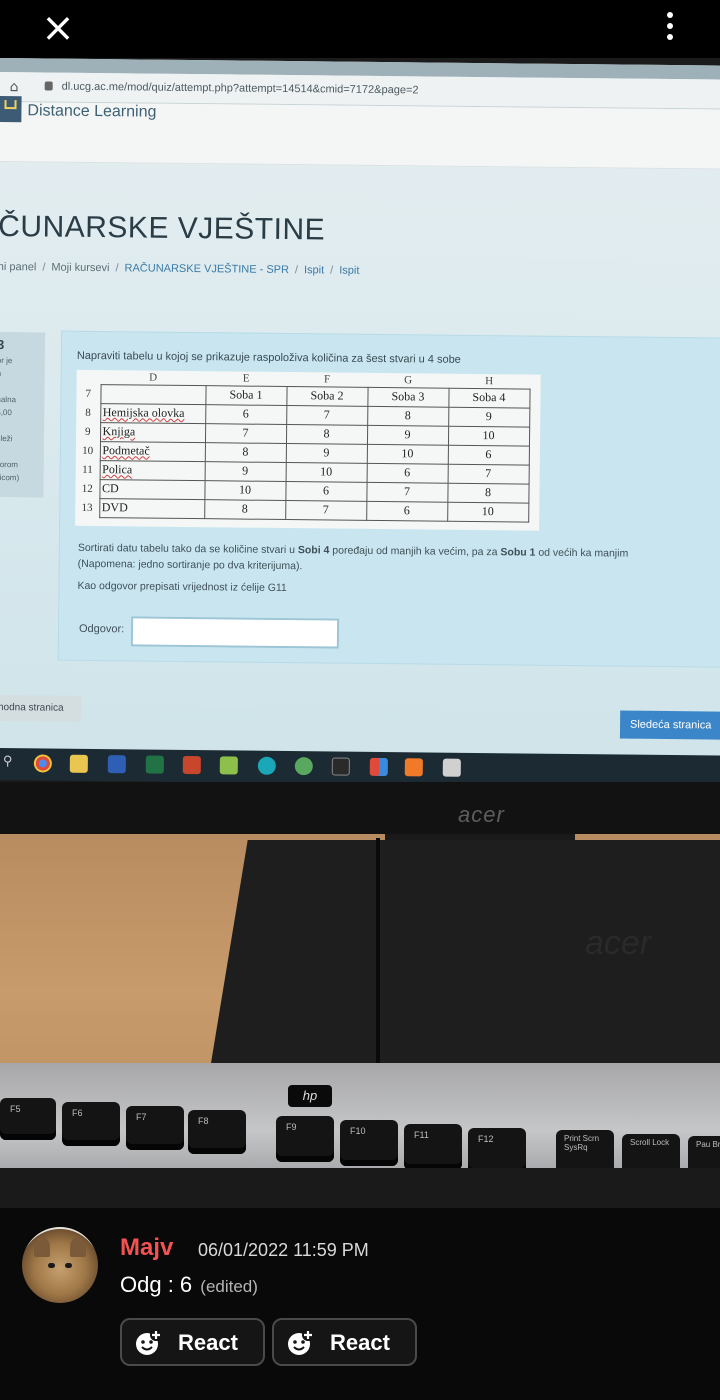 This screenshot has height=1400, width=720. Describe the element at coordinates (80, 268) in the screenshot. I see `breadcrumb-item: Moji kursevi` at that location.